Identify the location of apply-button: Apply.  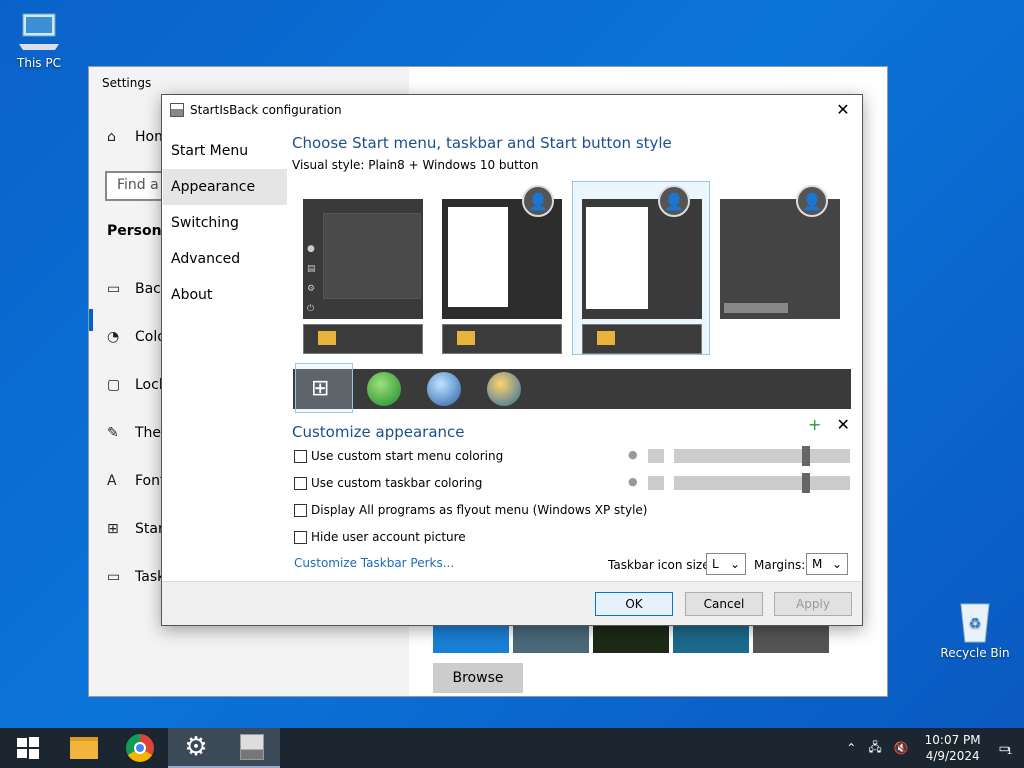
(813, 604).